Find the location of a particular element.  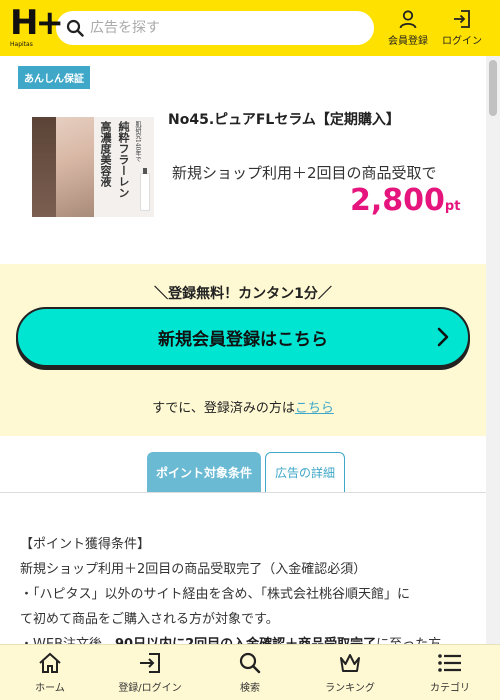

search-input is located at coordinates (220, 28).